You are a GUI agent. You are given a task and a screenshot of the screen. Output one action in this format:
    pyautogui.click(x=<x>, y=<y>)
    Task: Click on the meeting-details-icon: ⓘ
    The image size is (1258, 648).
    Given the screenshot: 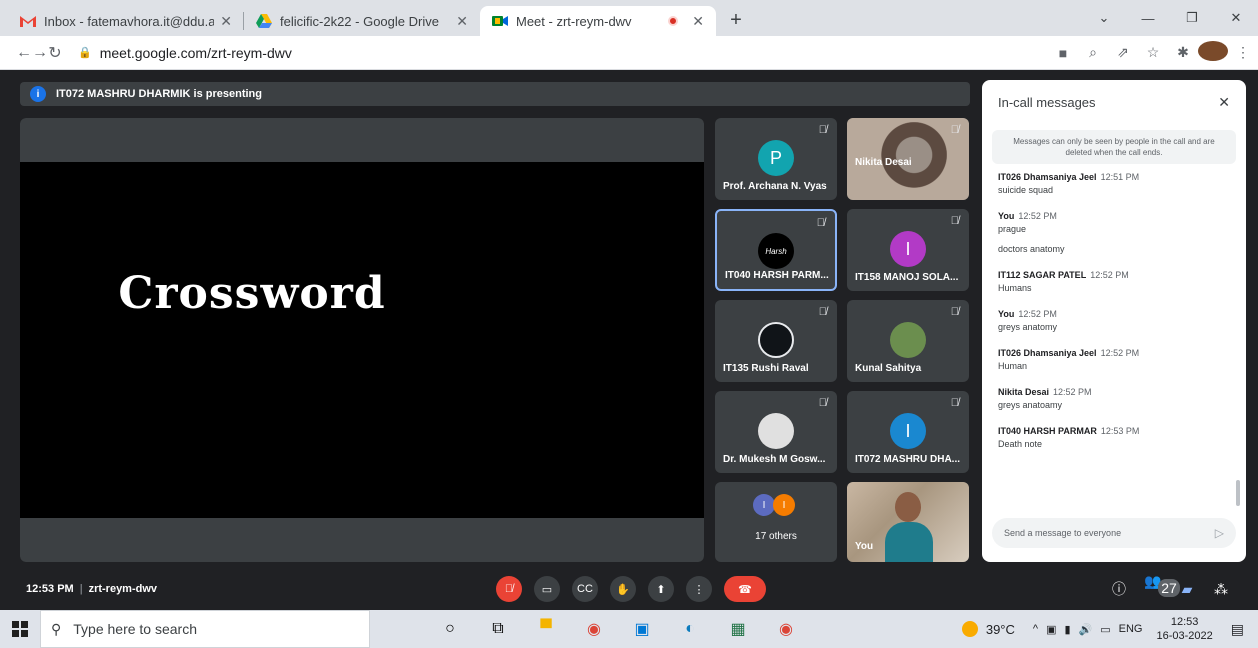 What is the action you would take?
    pyautogui.click(x=1119, y=589)
    